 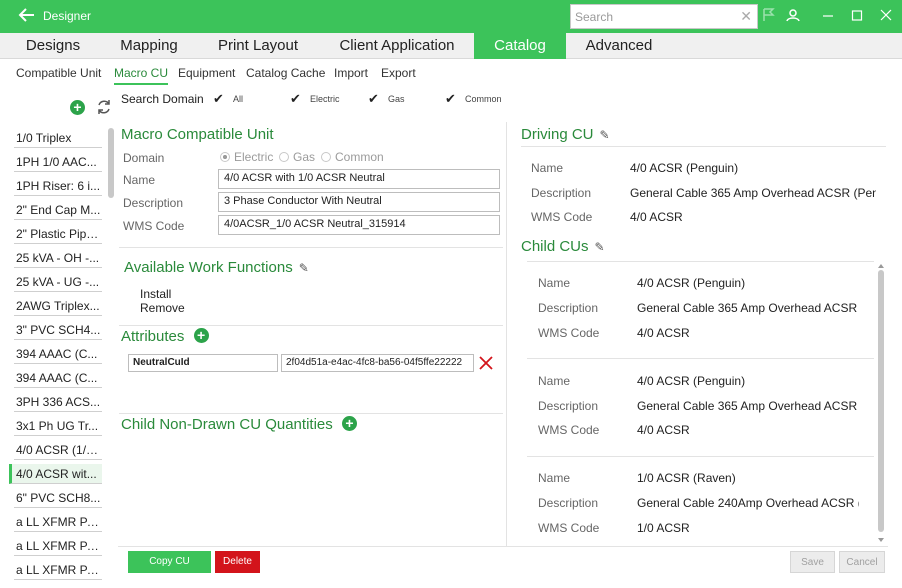 I want to click on child-description-label: Description, so click(x=568, y=308).